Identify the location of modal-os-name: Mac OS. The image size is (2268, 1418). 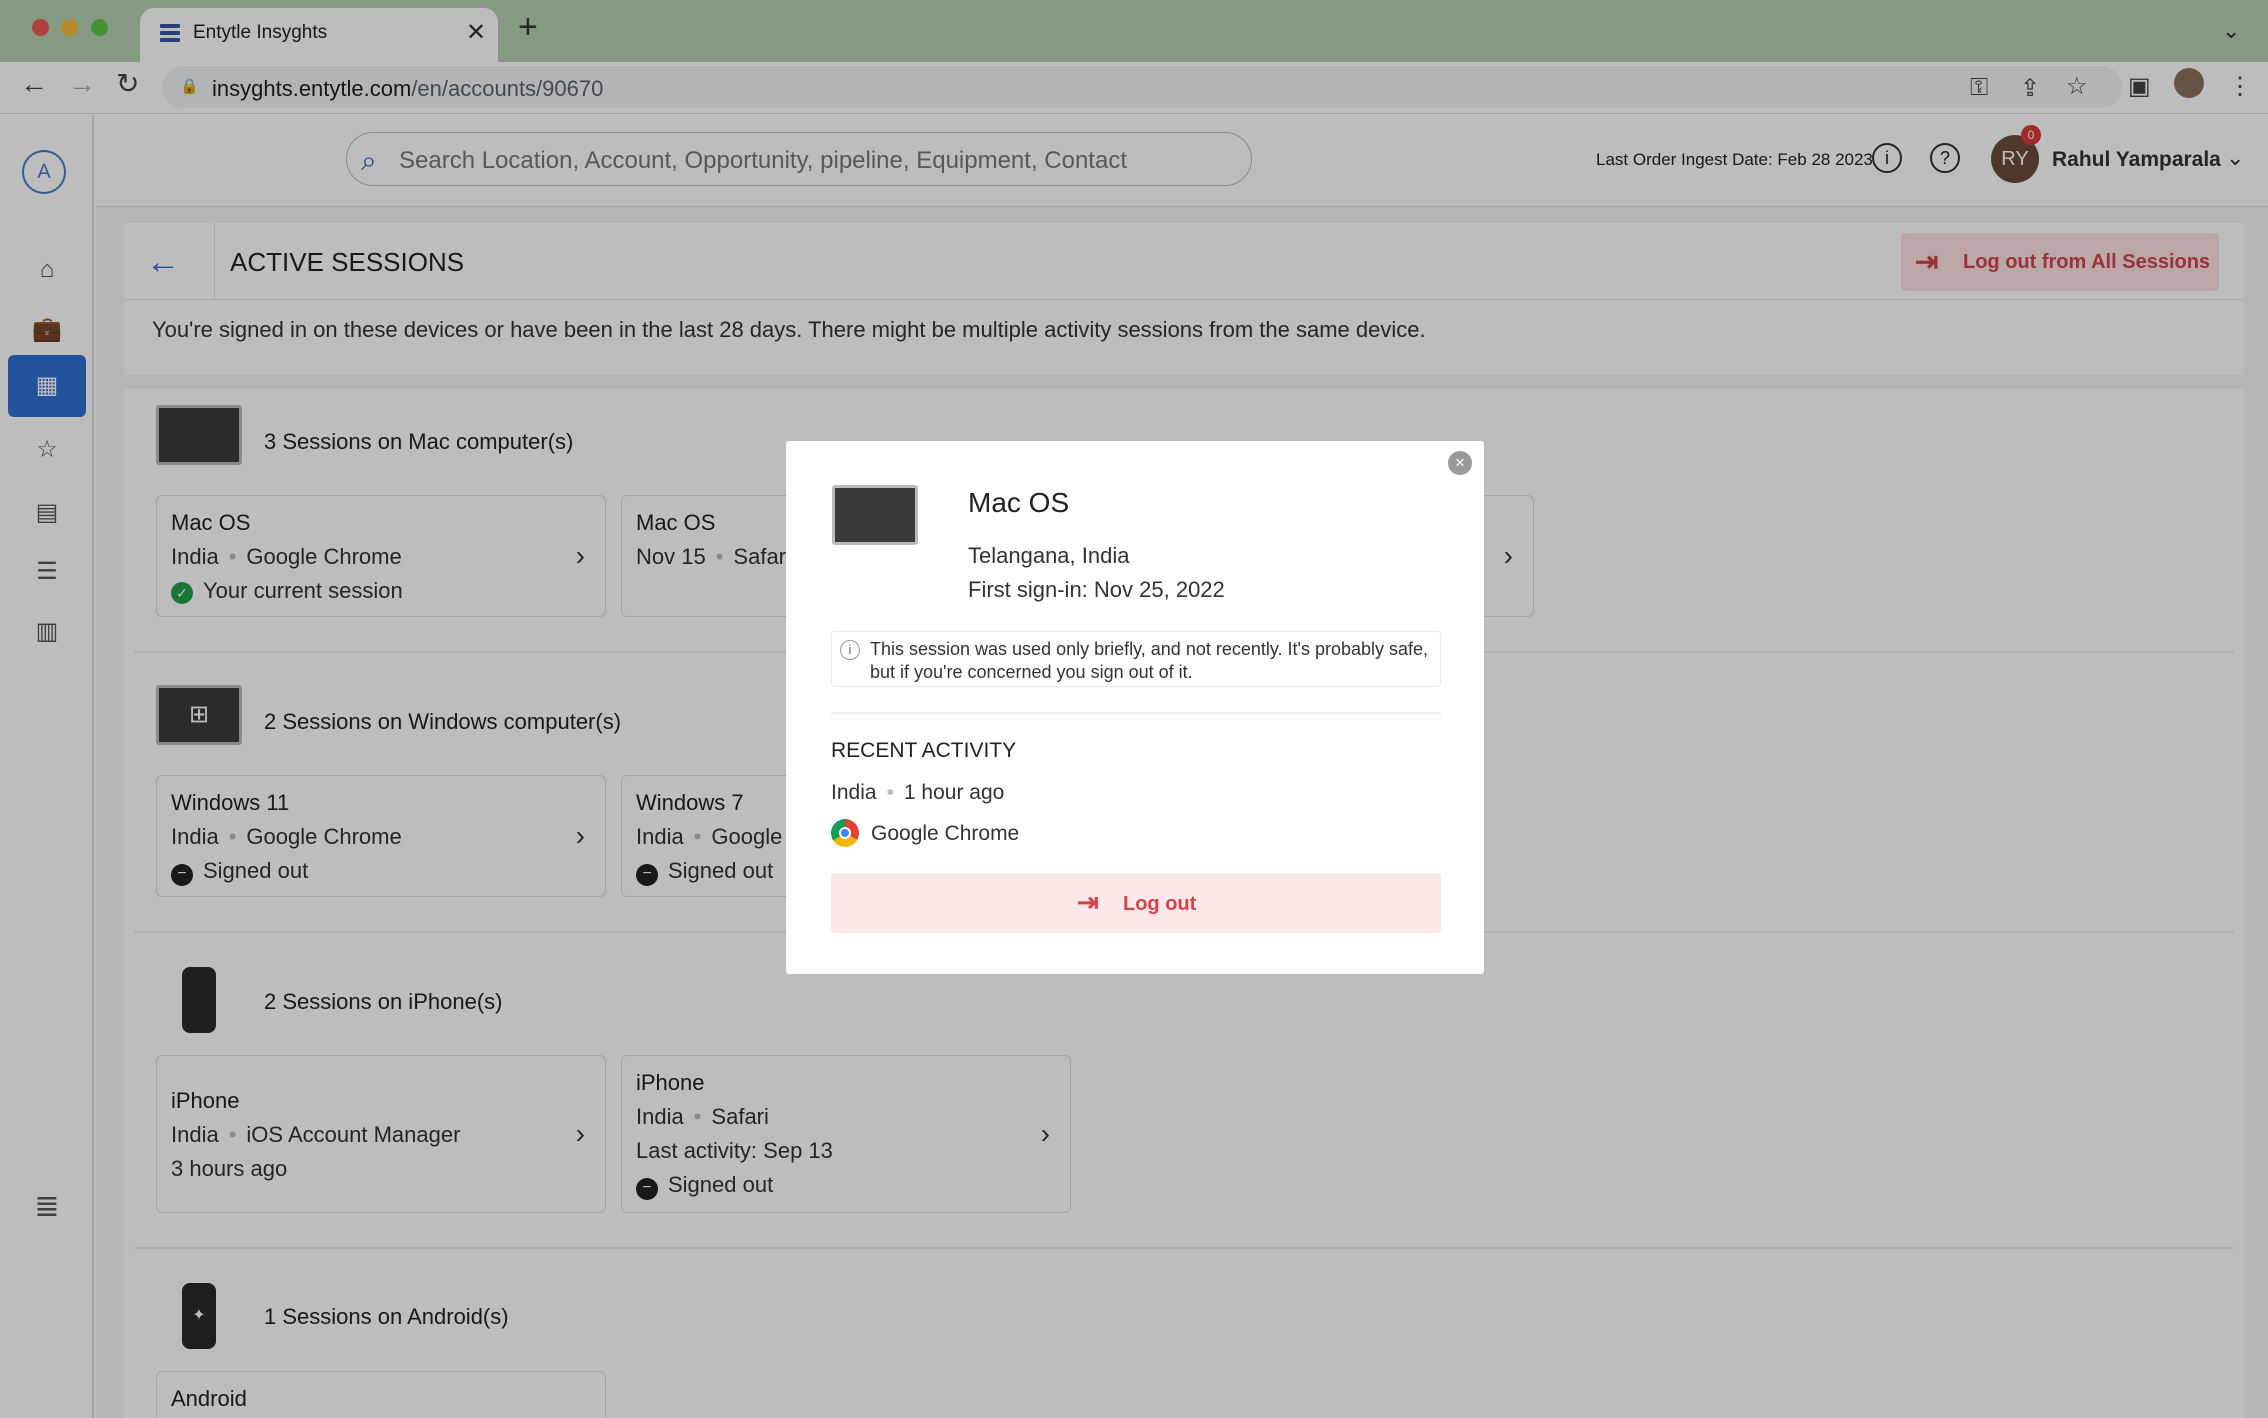
(1019, 502).